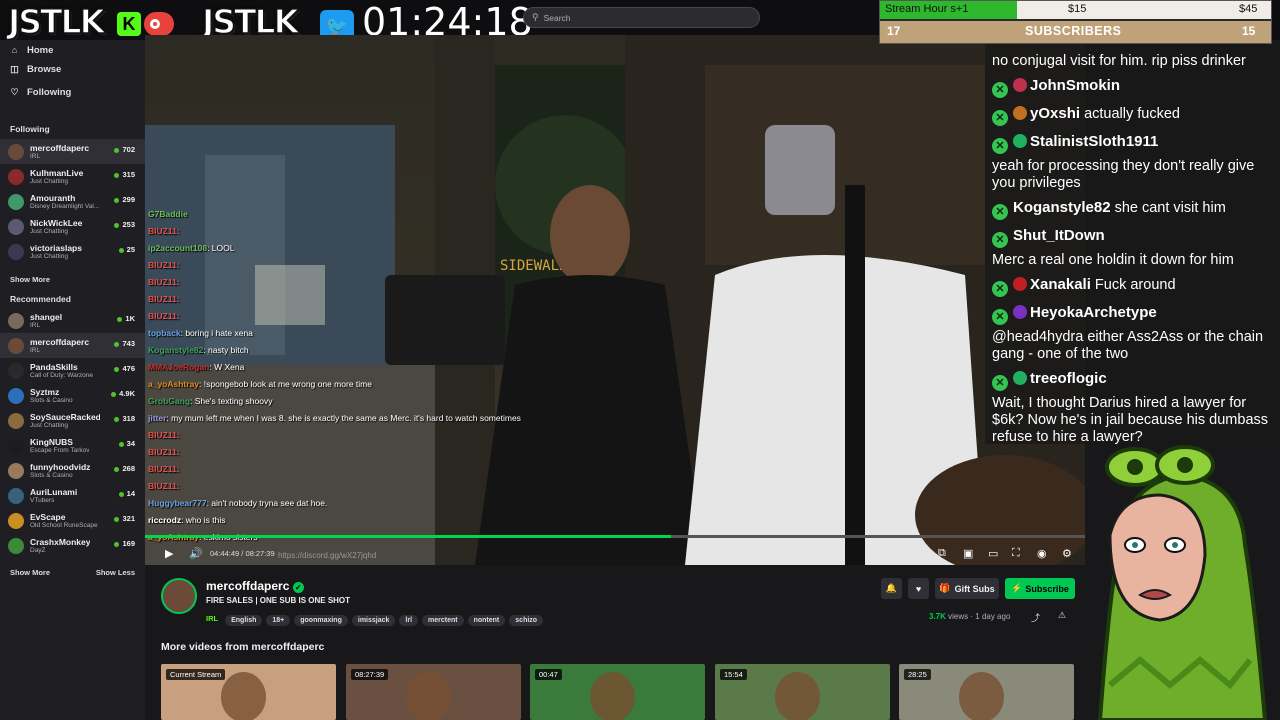 The image size is (1280, 720). I want to click on notification-bell-button: 🔔, so click(891, 588).